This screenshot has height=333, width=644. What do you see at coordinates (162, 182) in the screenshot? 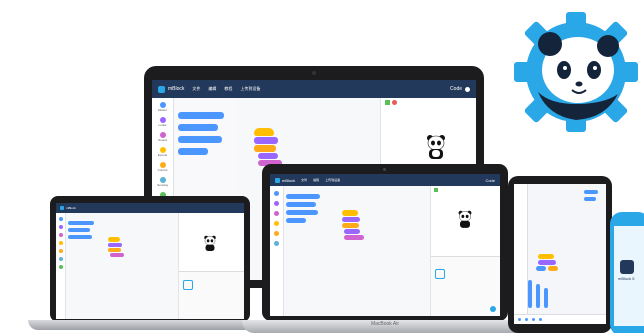
I see `category-sensing: Sensing` at bounding box center [162, 182].